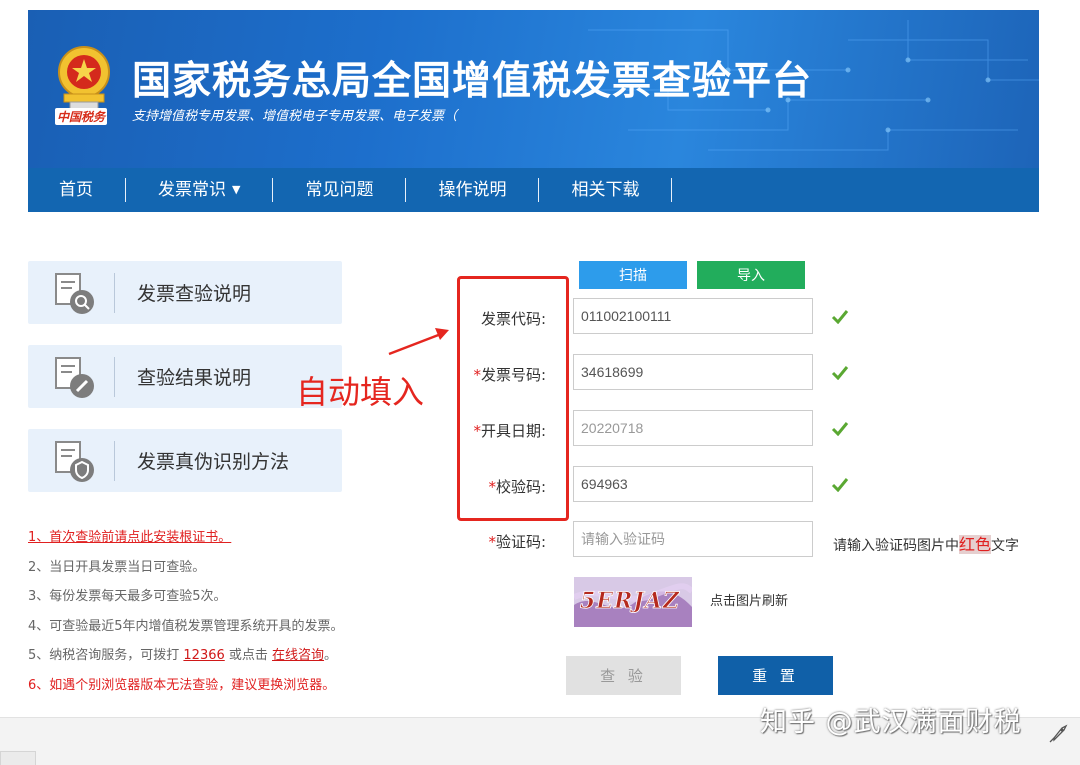  Describe the element at coordinates (749, 599) in the screenshot. I see `captcha-refresh-link: 点击图片刷新` at that location.